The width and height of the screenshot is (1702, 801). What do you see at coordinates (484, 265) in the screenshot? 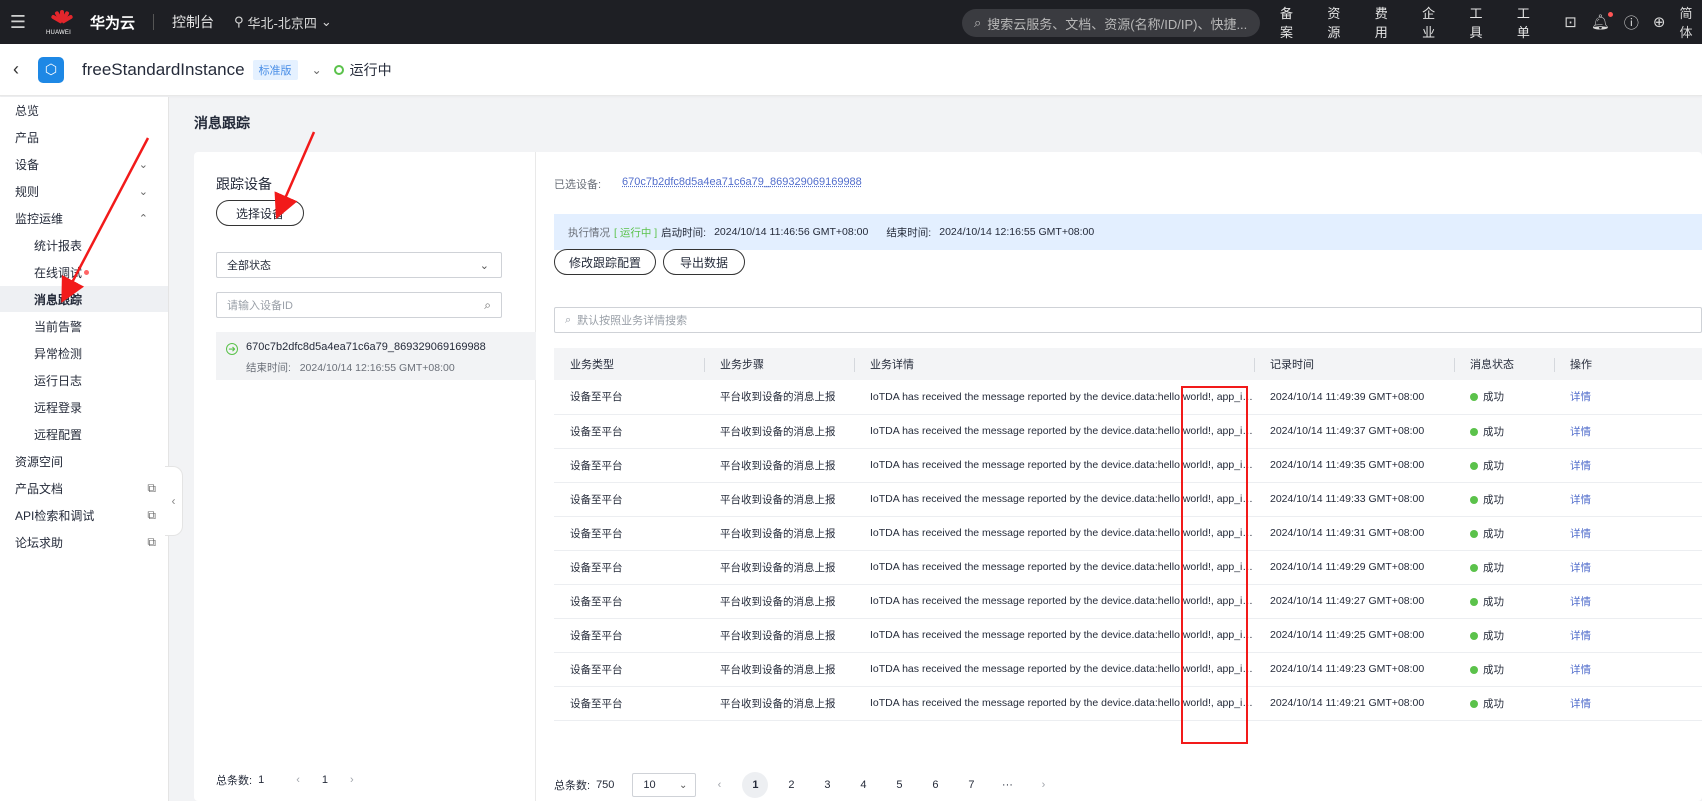
I see `chevron-down-icon: ⌄` at bounding box center [484, 265].